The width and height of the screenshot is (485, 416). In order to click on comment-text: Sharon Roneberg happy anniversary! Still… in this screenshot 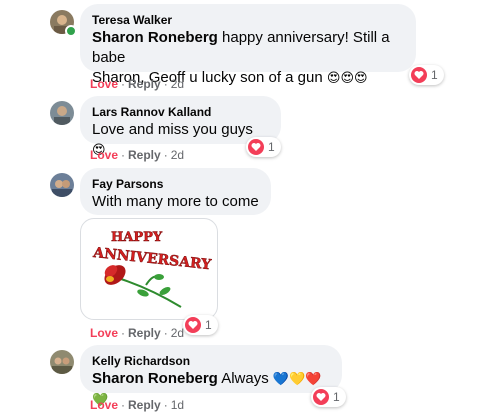, I will do `click(248, 48)`.